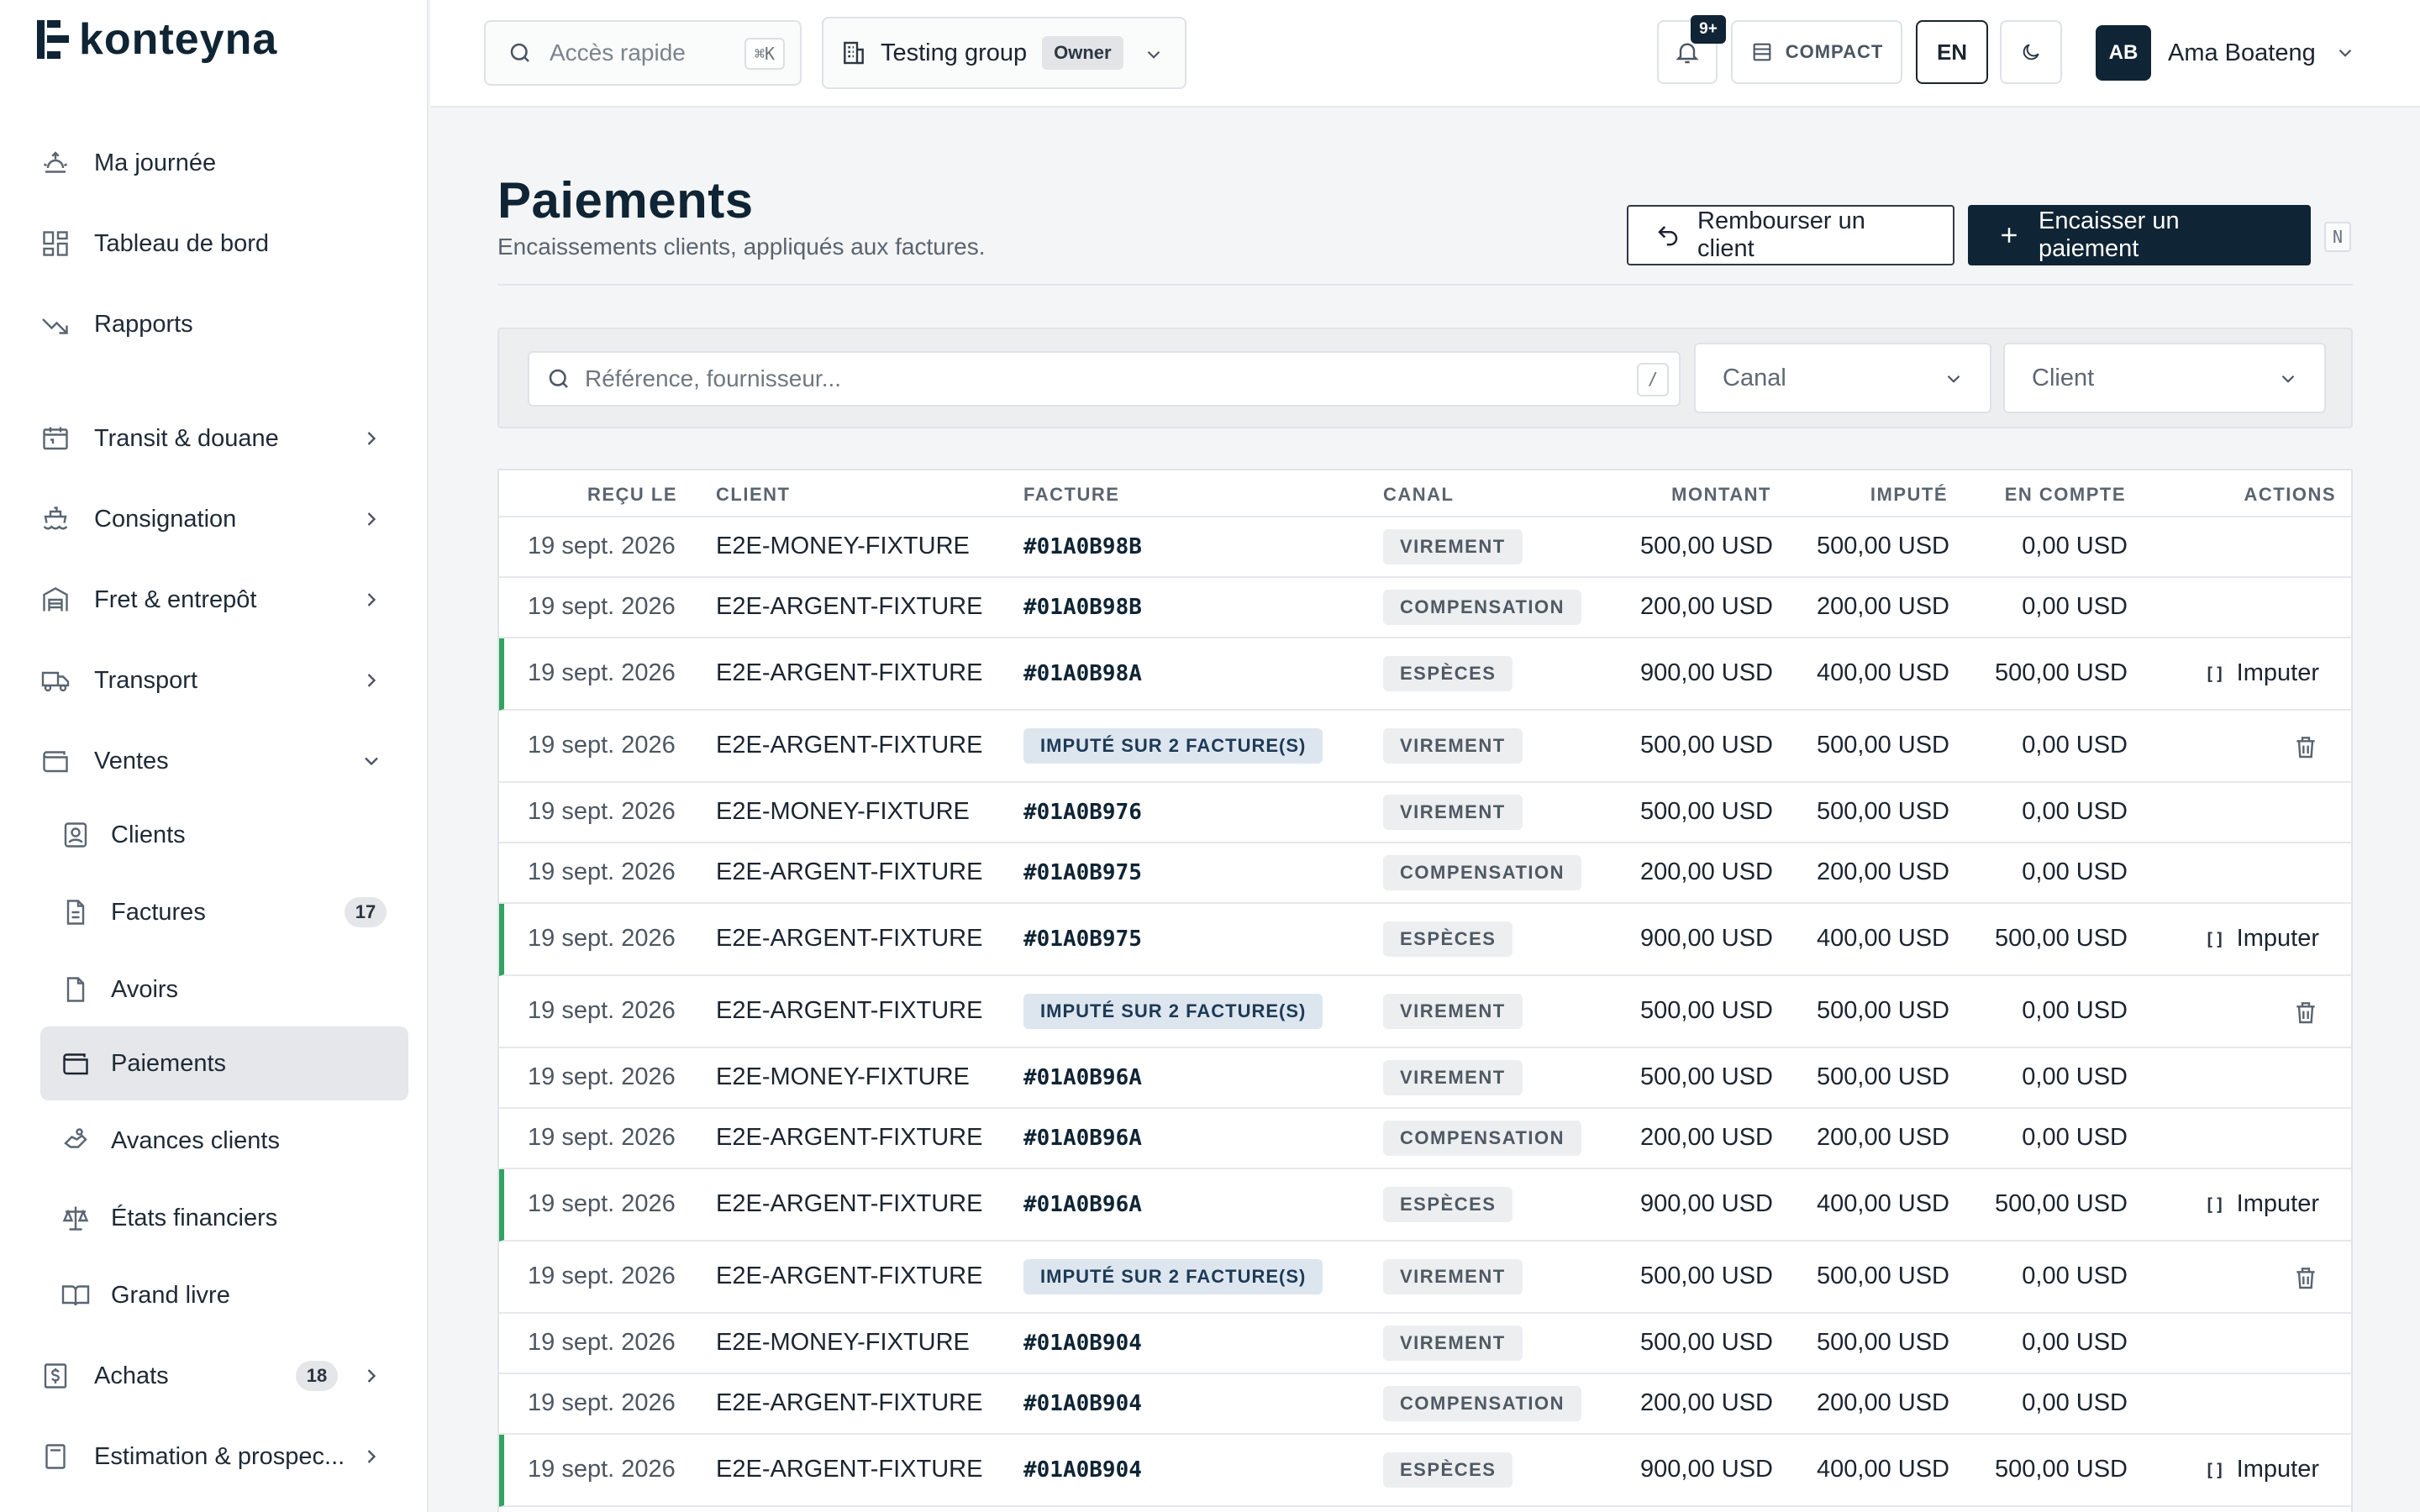 This screenshot has height=1512, width=2420. I want to click on quick-access-search: Accès rapide ⌘K, so click(643, 53).